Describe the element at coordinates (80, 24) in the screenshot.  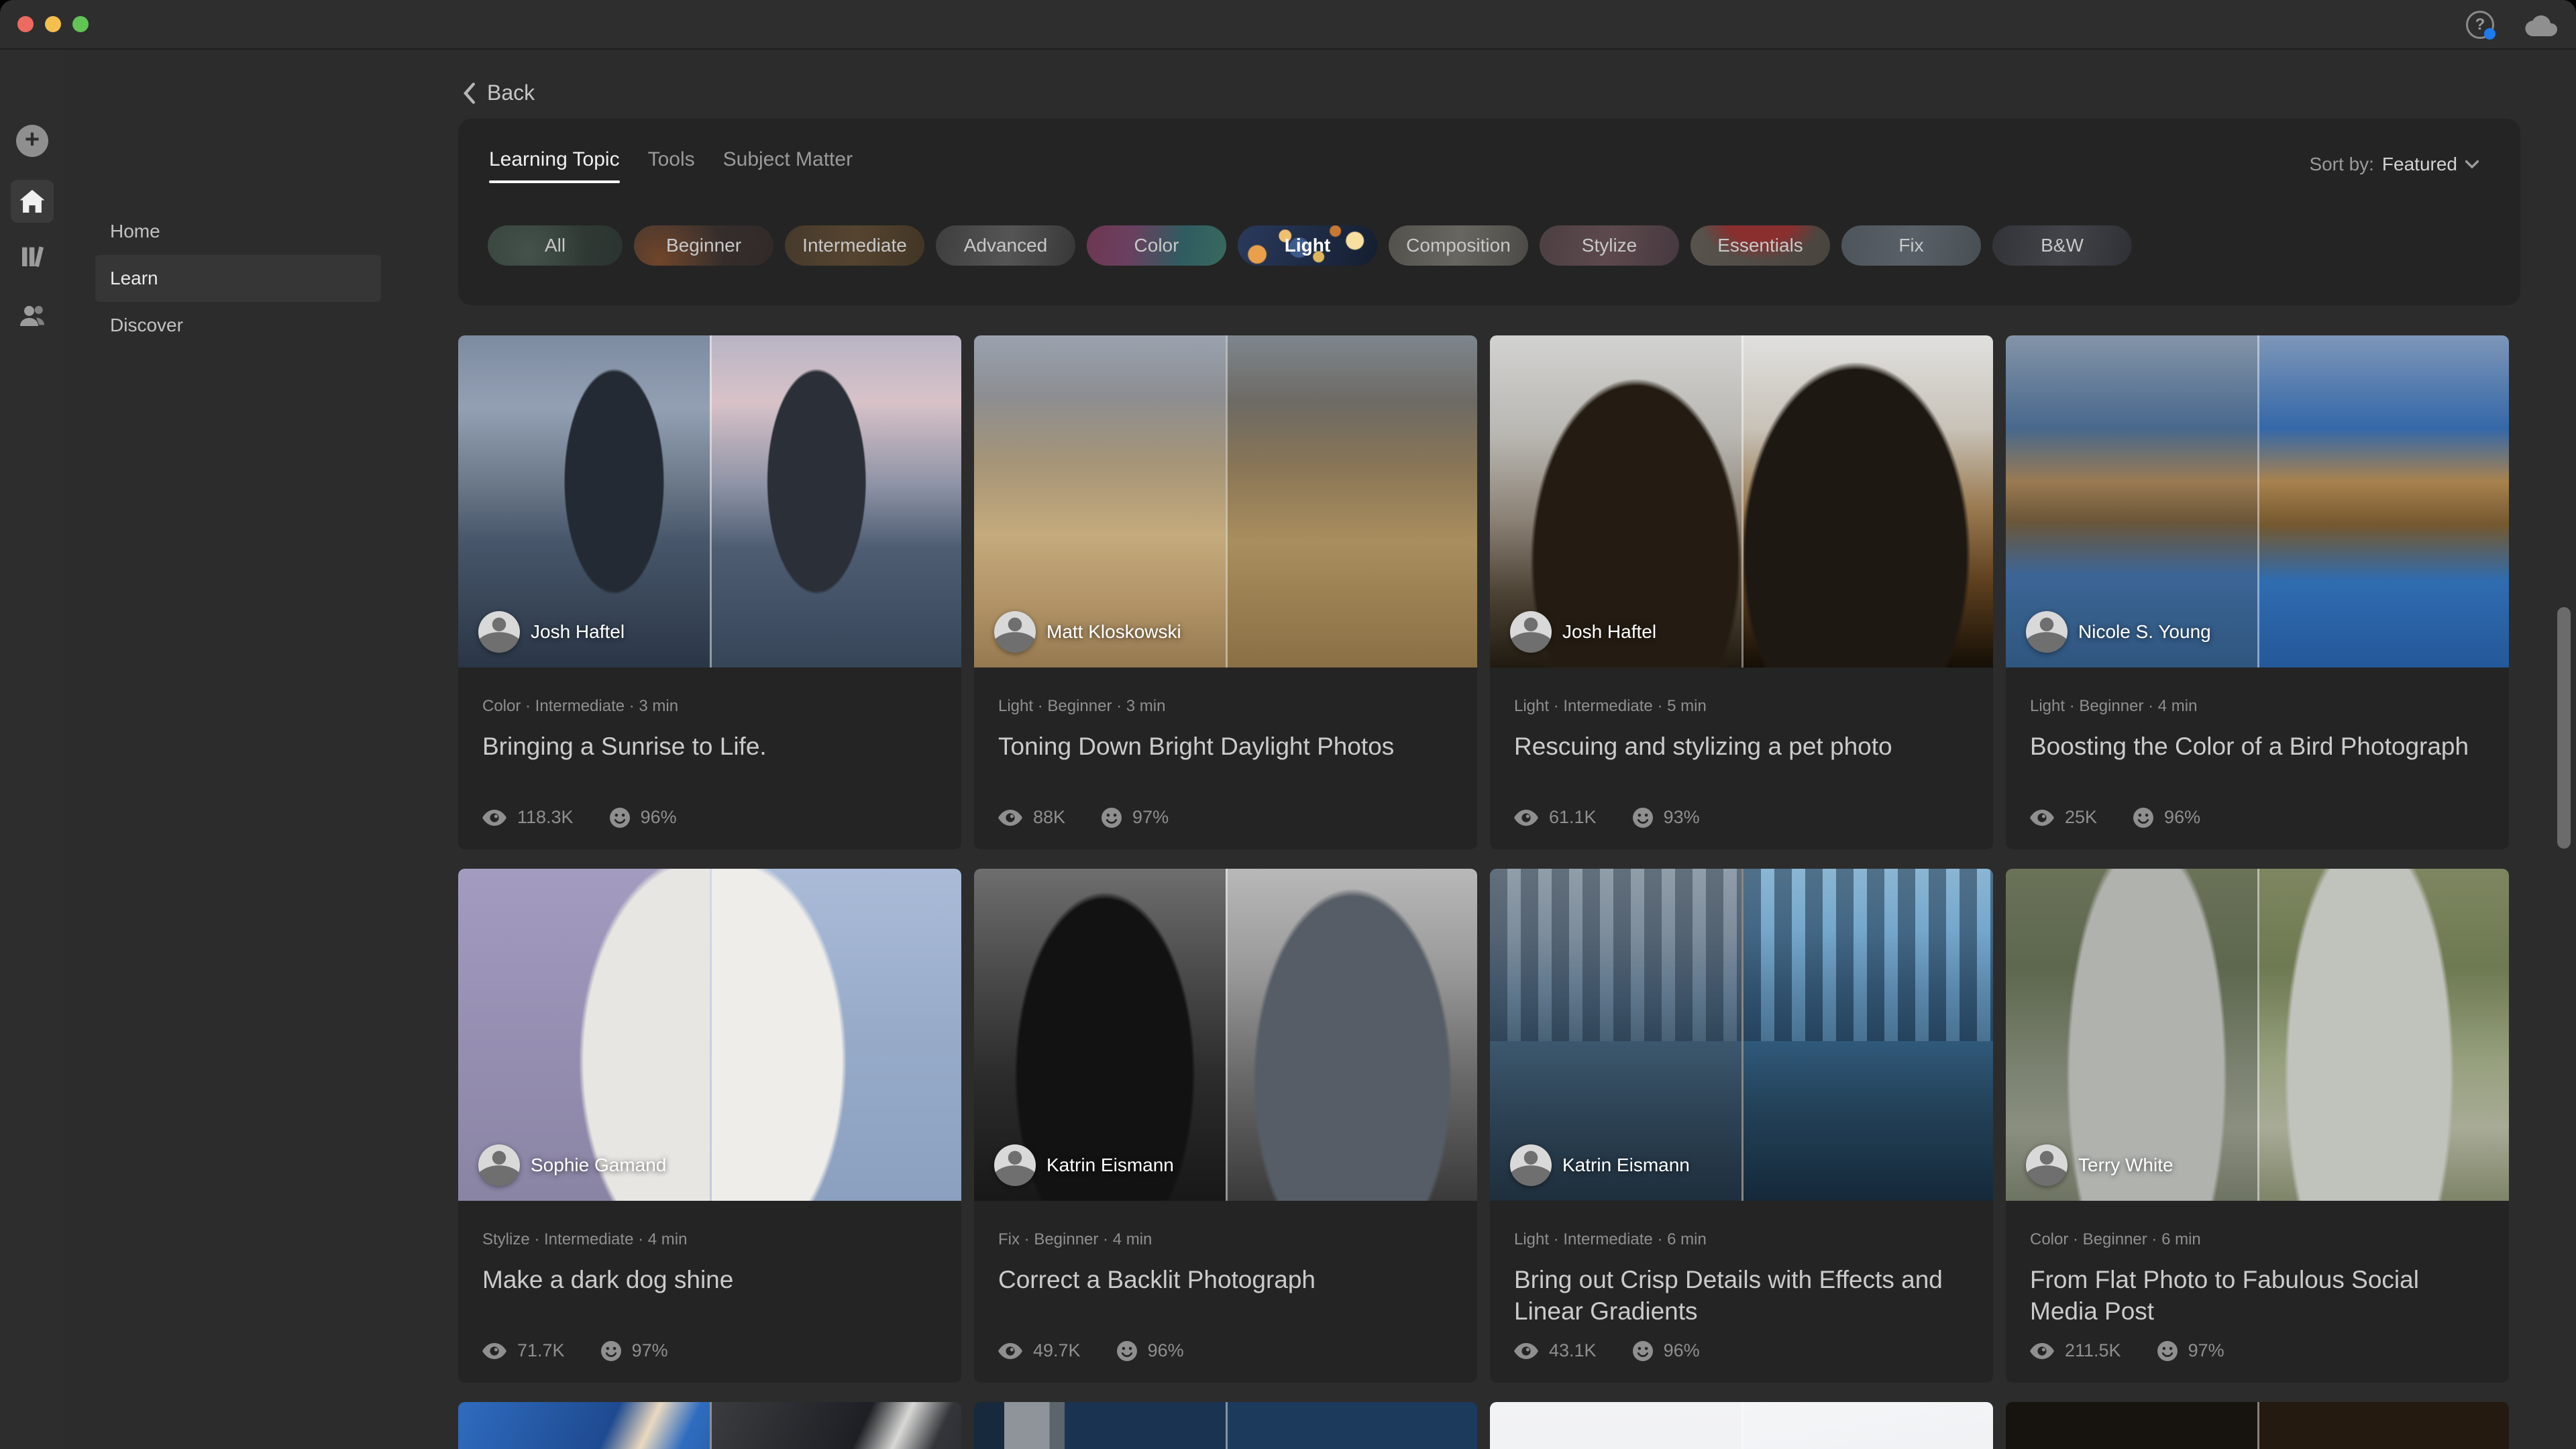
I see `fullscreen-button` at that location.